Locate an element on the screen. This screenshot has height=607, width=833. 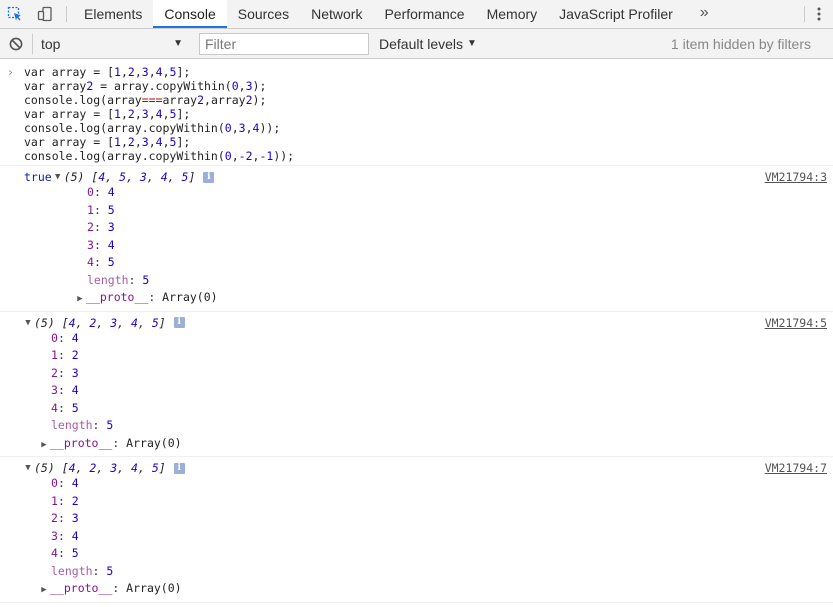
prompt-chevron-icon: › is located at coordinates (10, 72).